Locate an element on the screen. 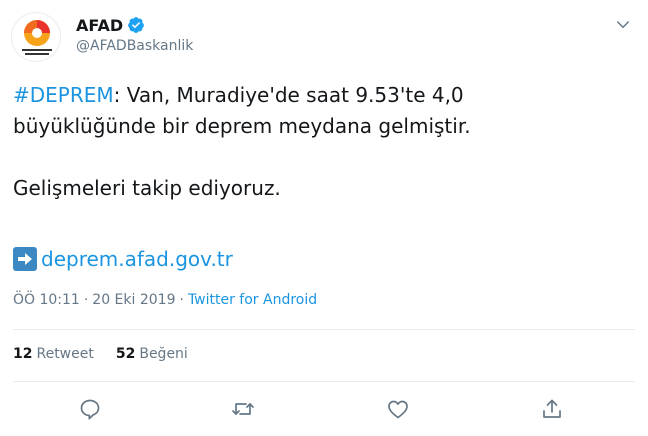 This screenshot has height=436, width=648. tweet-text-line3: Gelişmeleri takip ediyoruz. is located at coordinates (147, 188).